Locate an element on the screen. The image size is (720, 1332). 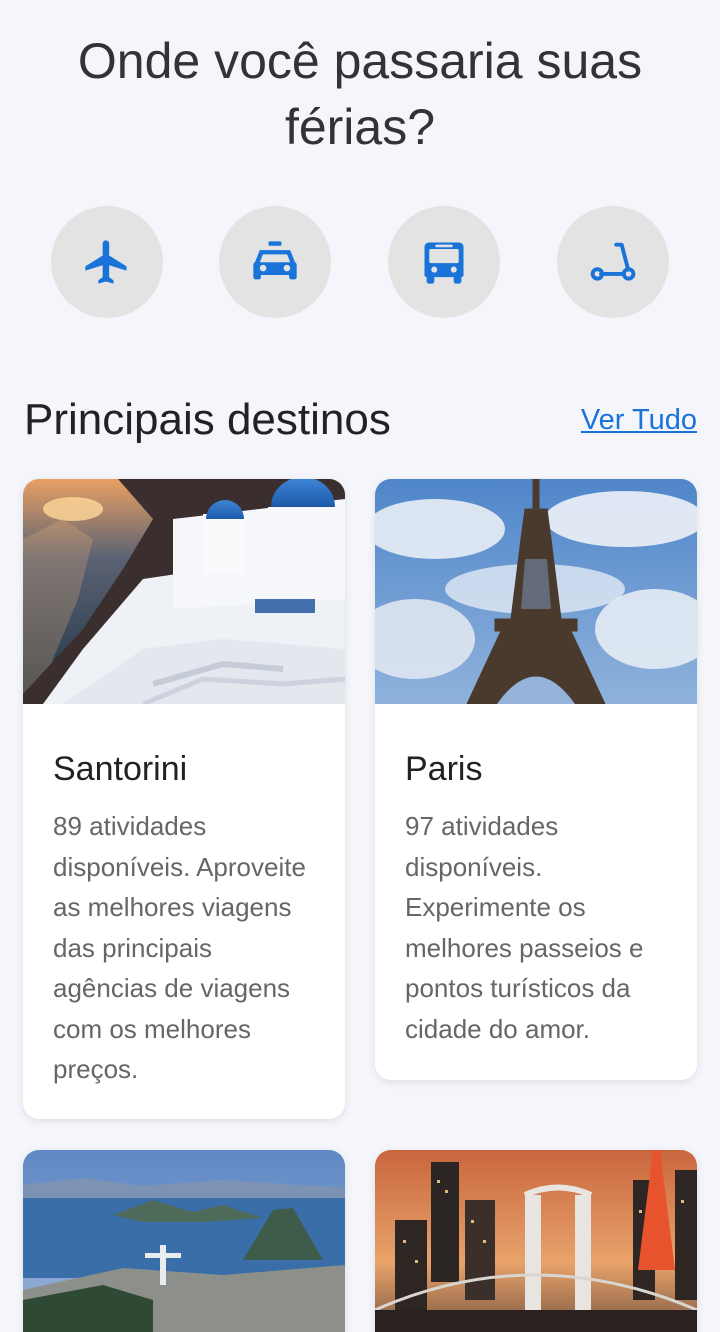
destination-card-tokyo is located at coordinates (536, 1241).